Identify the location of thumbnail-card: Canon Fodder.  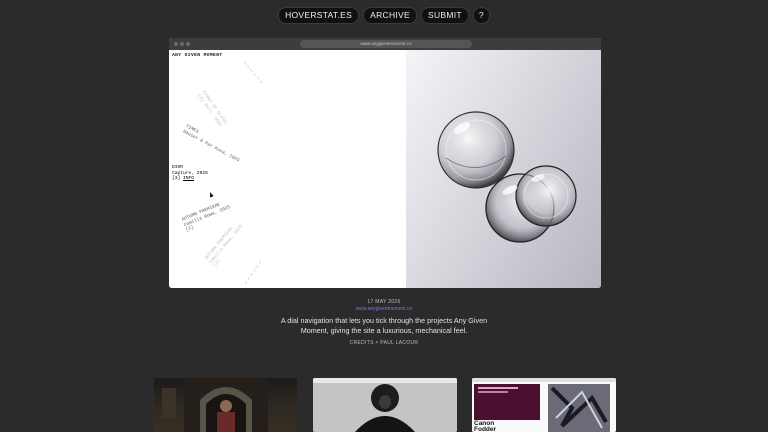
(544, 405).